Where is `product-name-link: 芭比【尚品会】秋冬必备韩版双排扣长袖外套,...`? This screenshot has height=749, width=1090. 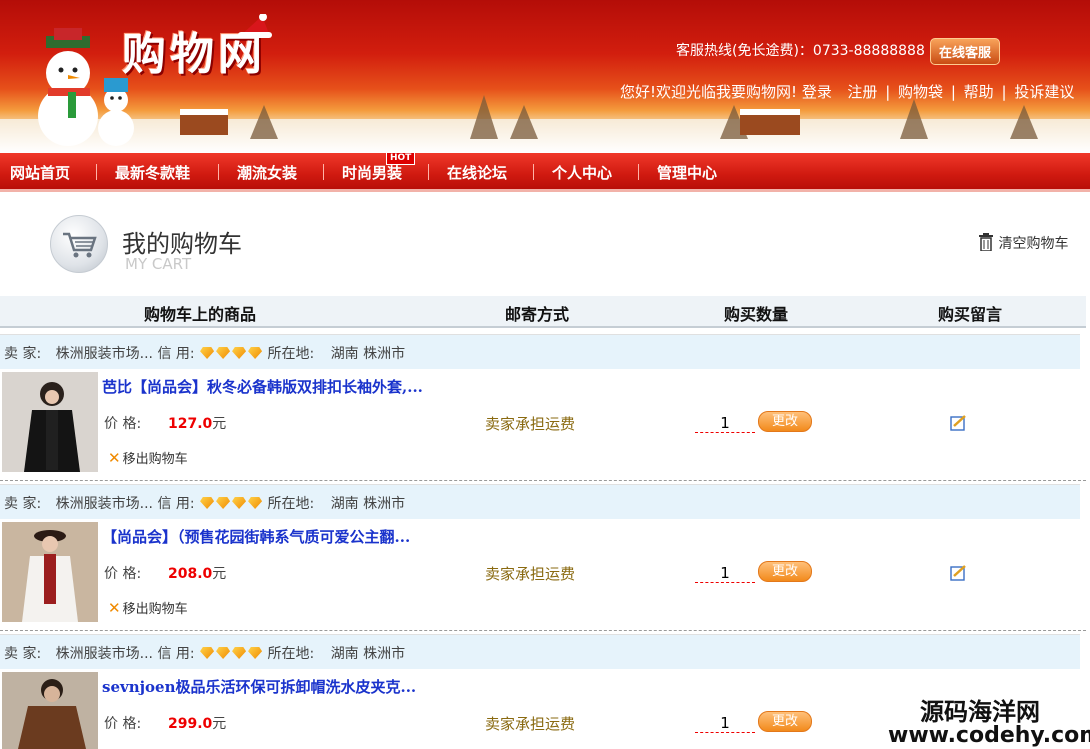
product-name-link: 芭比【尚品会】秋冬必备韩版双排扣长袖外套,... is located at coordinates (262, 386).